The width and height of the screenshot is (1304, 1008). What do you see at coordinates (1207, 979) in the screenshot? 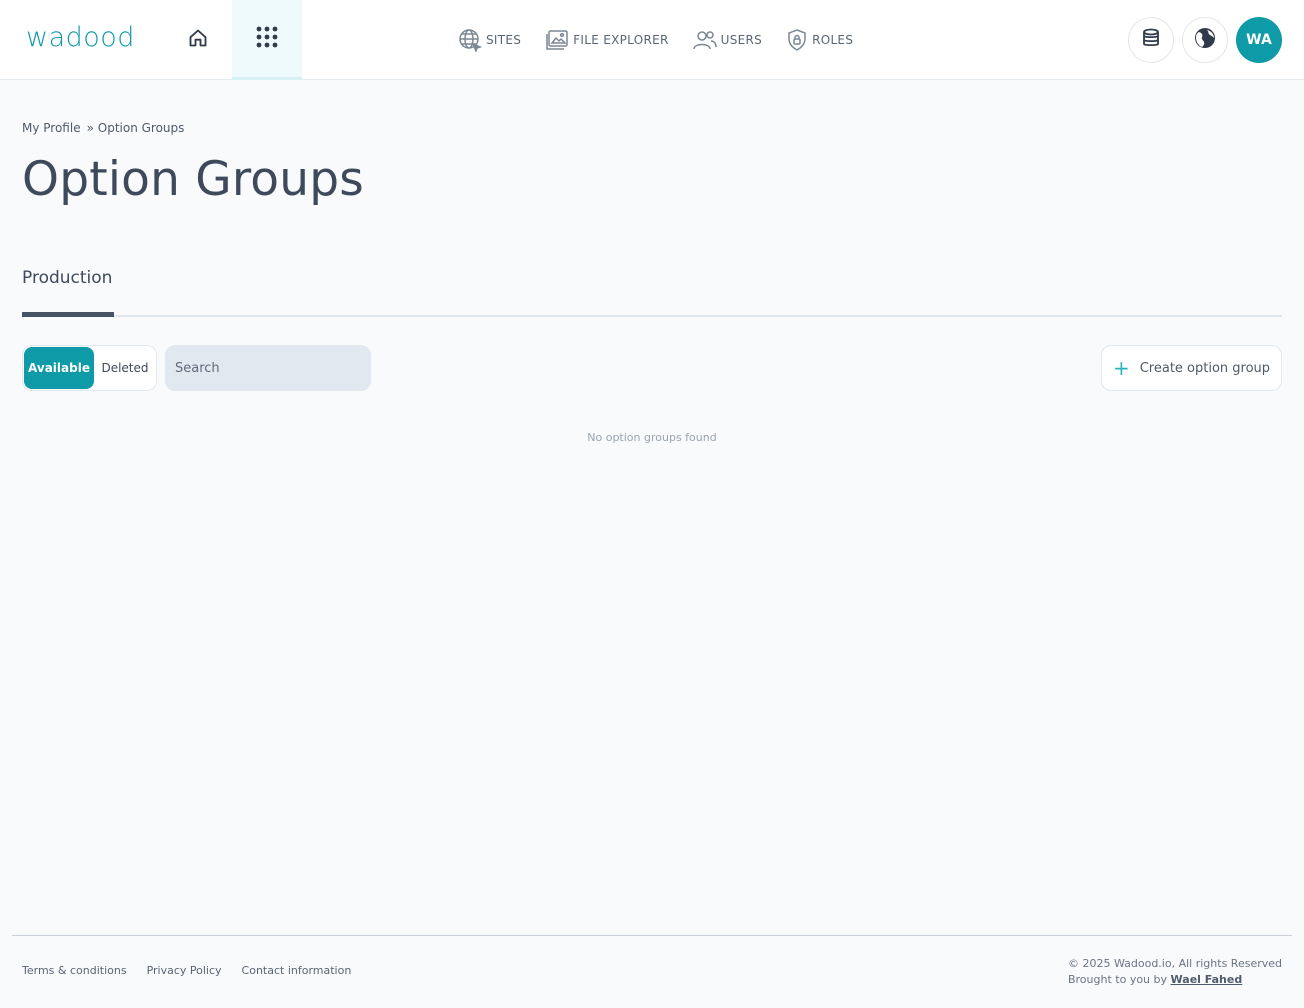
I see `footer-author-link: Wael Fahed` at bounding box center [1207, 979].